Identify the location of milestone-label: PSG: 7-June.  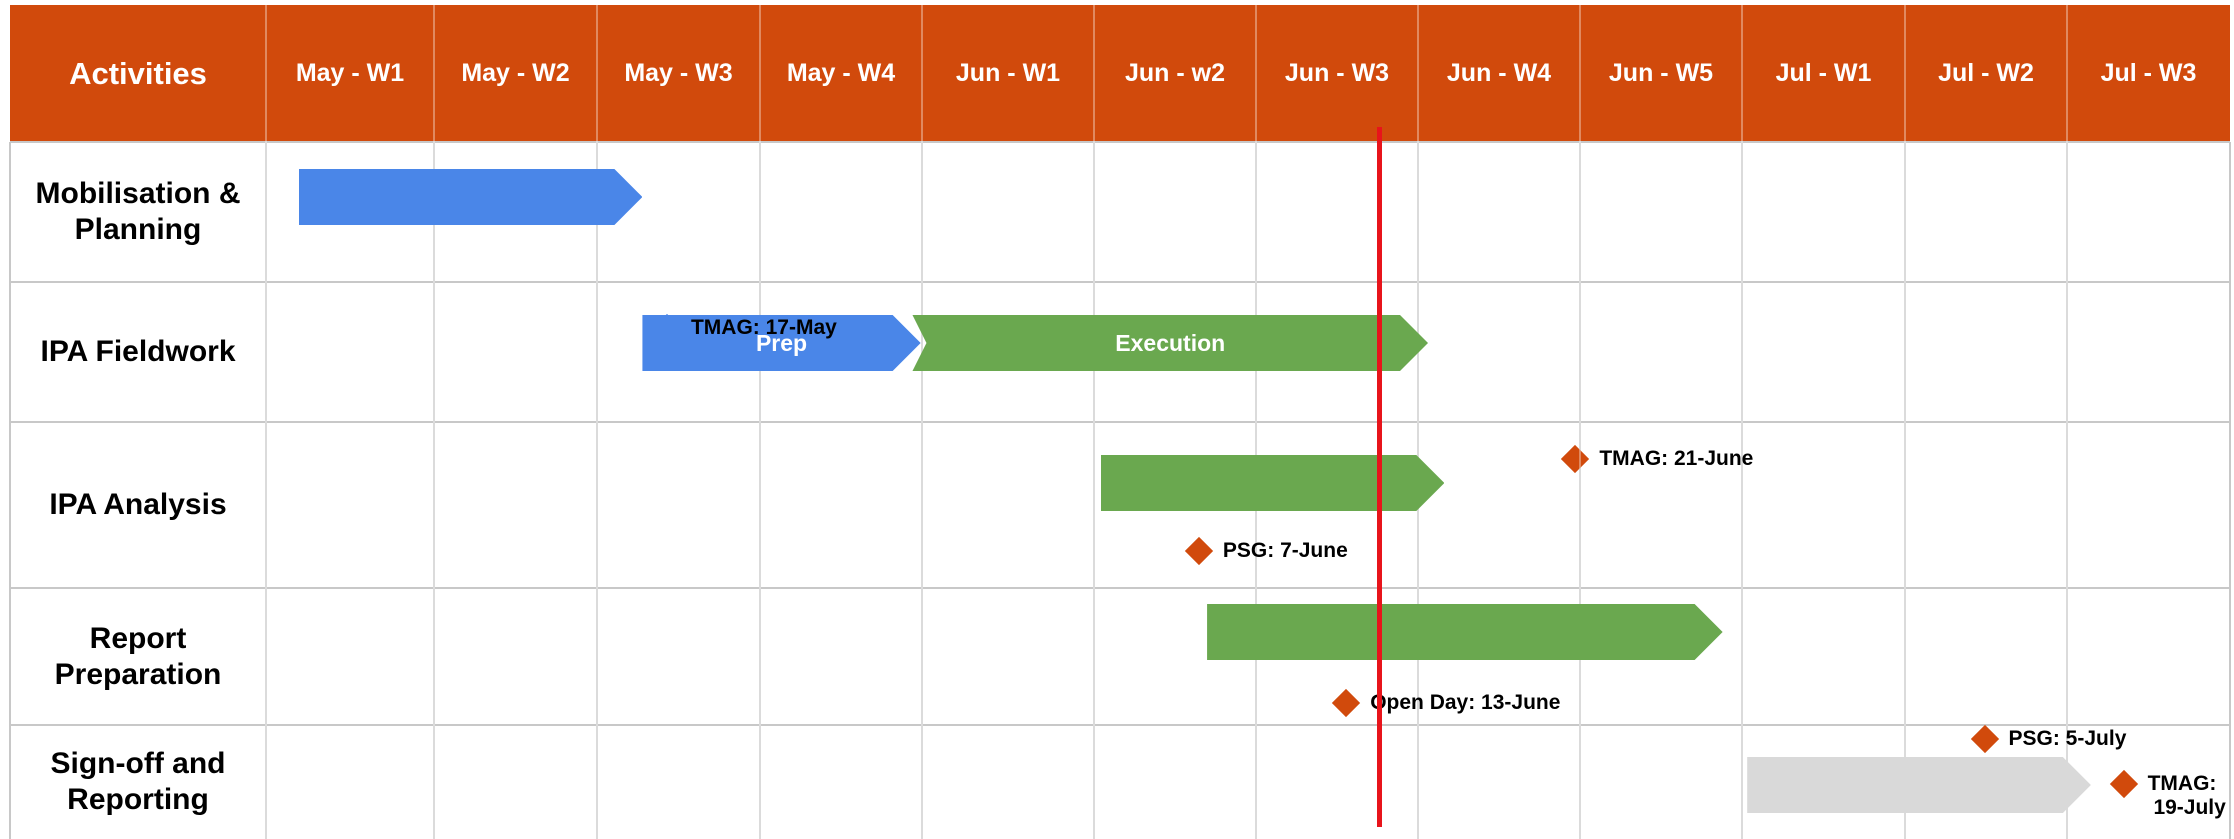
(1285, 551).